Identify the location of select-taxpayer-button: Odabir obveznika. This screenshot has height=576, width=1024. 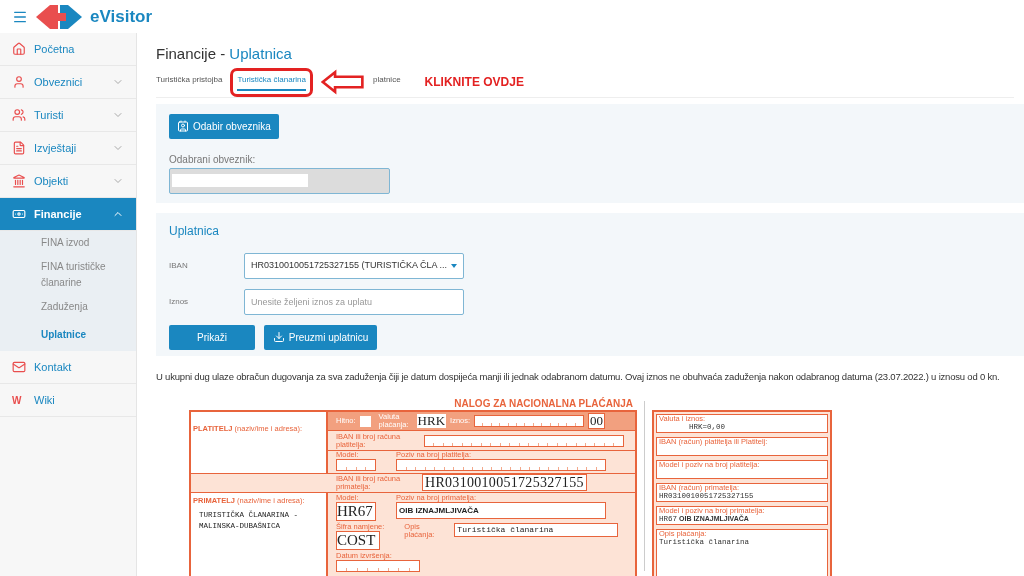
(224, 126).